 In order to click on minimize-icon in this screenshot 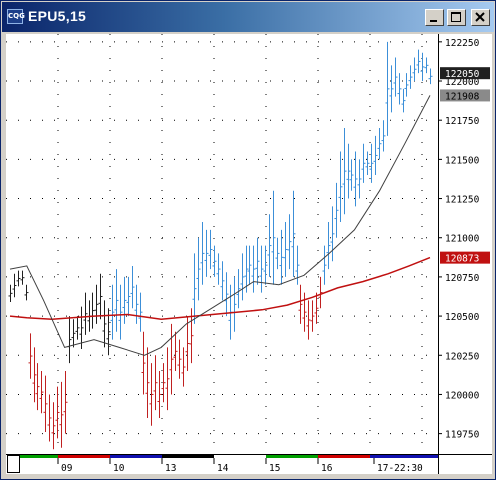, I will do `click(433, 21)`.